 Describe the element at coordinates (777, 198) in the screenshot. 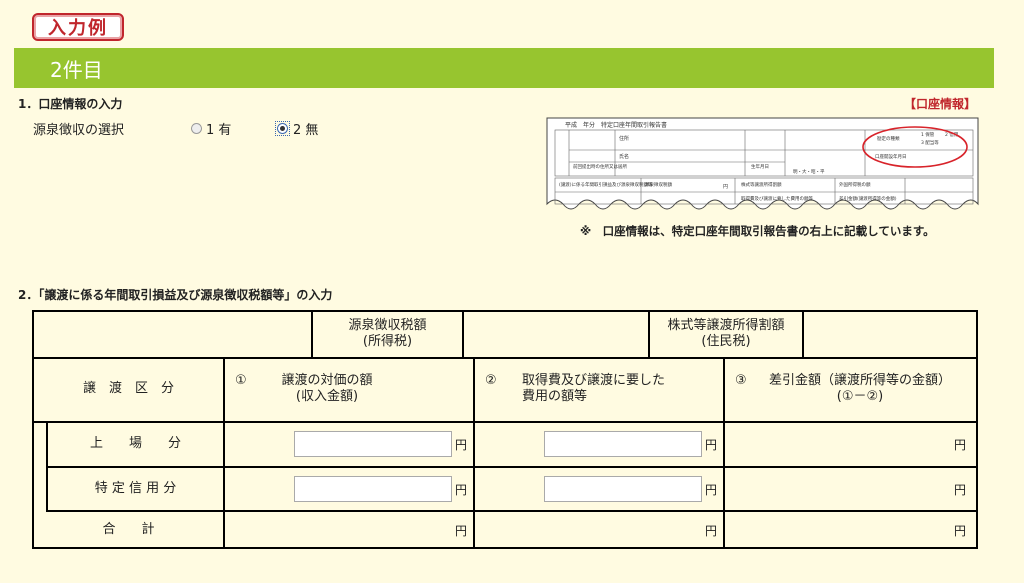

I see `svg-text: 取得費及び譲渡に要した費用の額等` at that location.